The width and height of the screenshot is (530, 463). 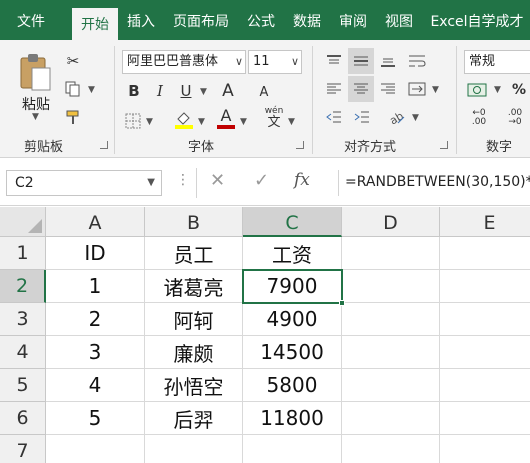 I want to click on tab-formulas: 公式, so click(x=261, y=20).